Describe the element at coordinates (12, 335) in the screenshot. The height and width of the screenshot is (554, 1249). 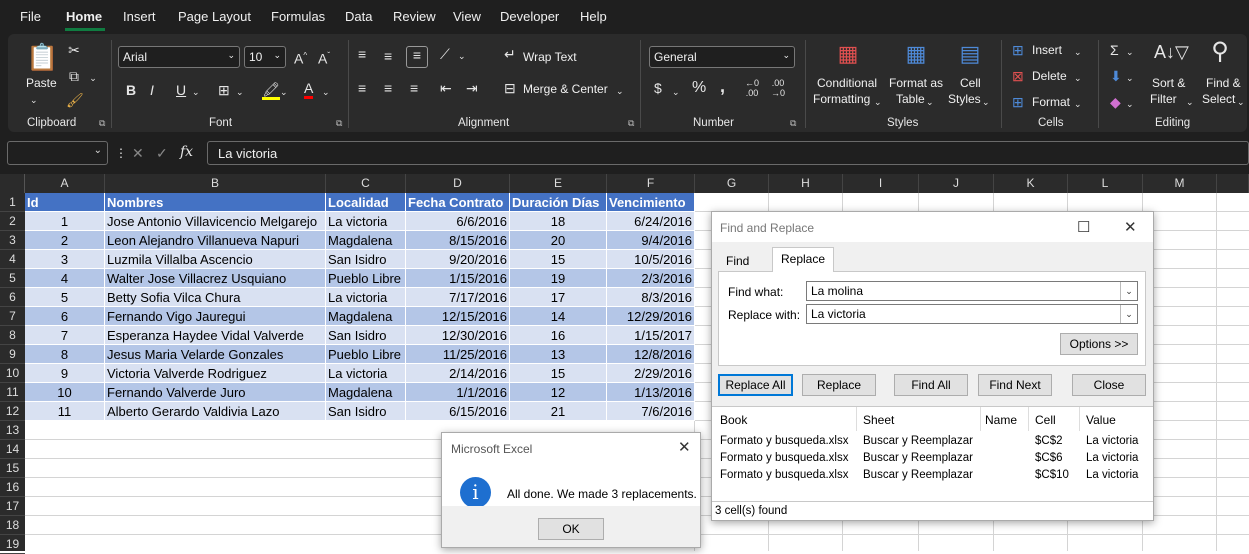
I see `row-header: 8` at that location.